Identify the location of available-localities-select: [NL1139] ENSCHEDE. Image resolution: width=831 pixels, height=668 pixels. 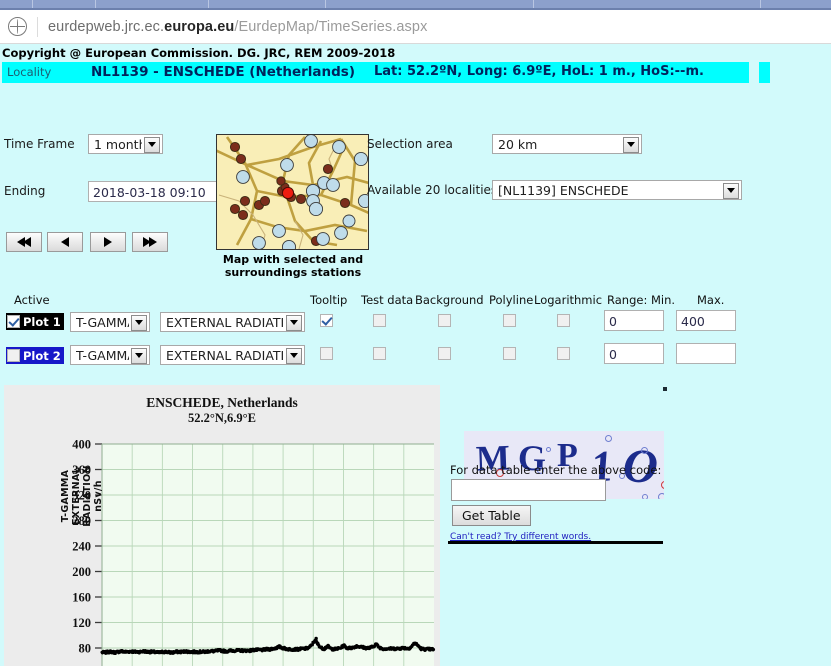
(617, 190).